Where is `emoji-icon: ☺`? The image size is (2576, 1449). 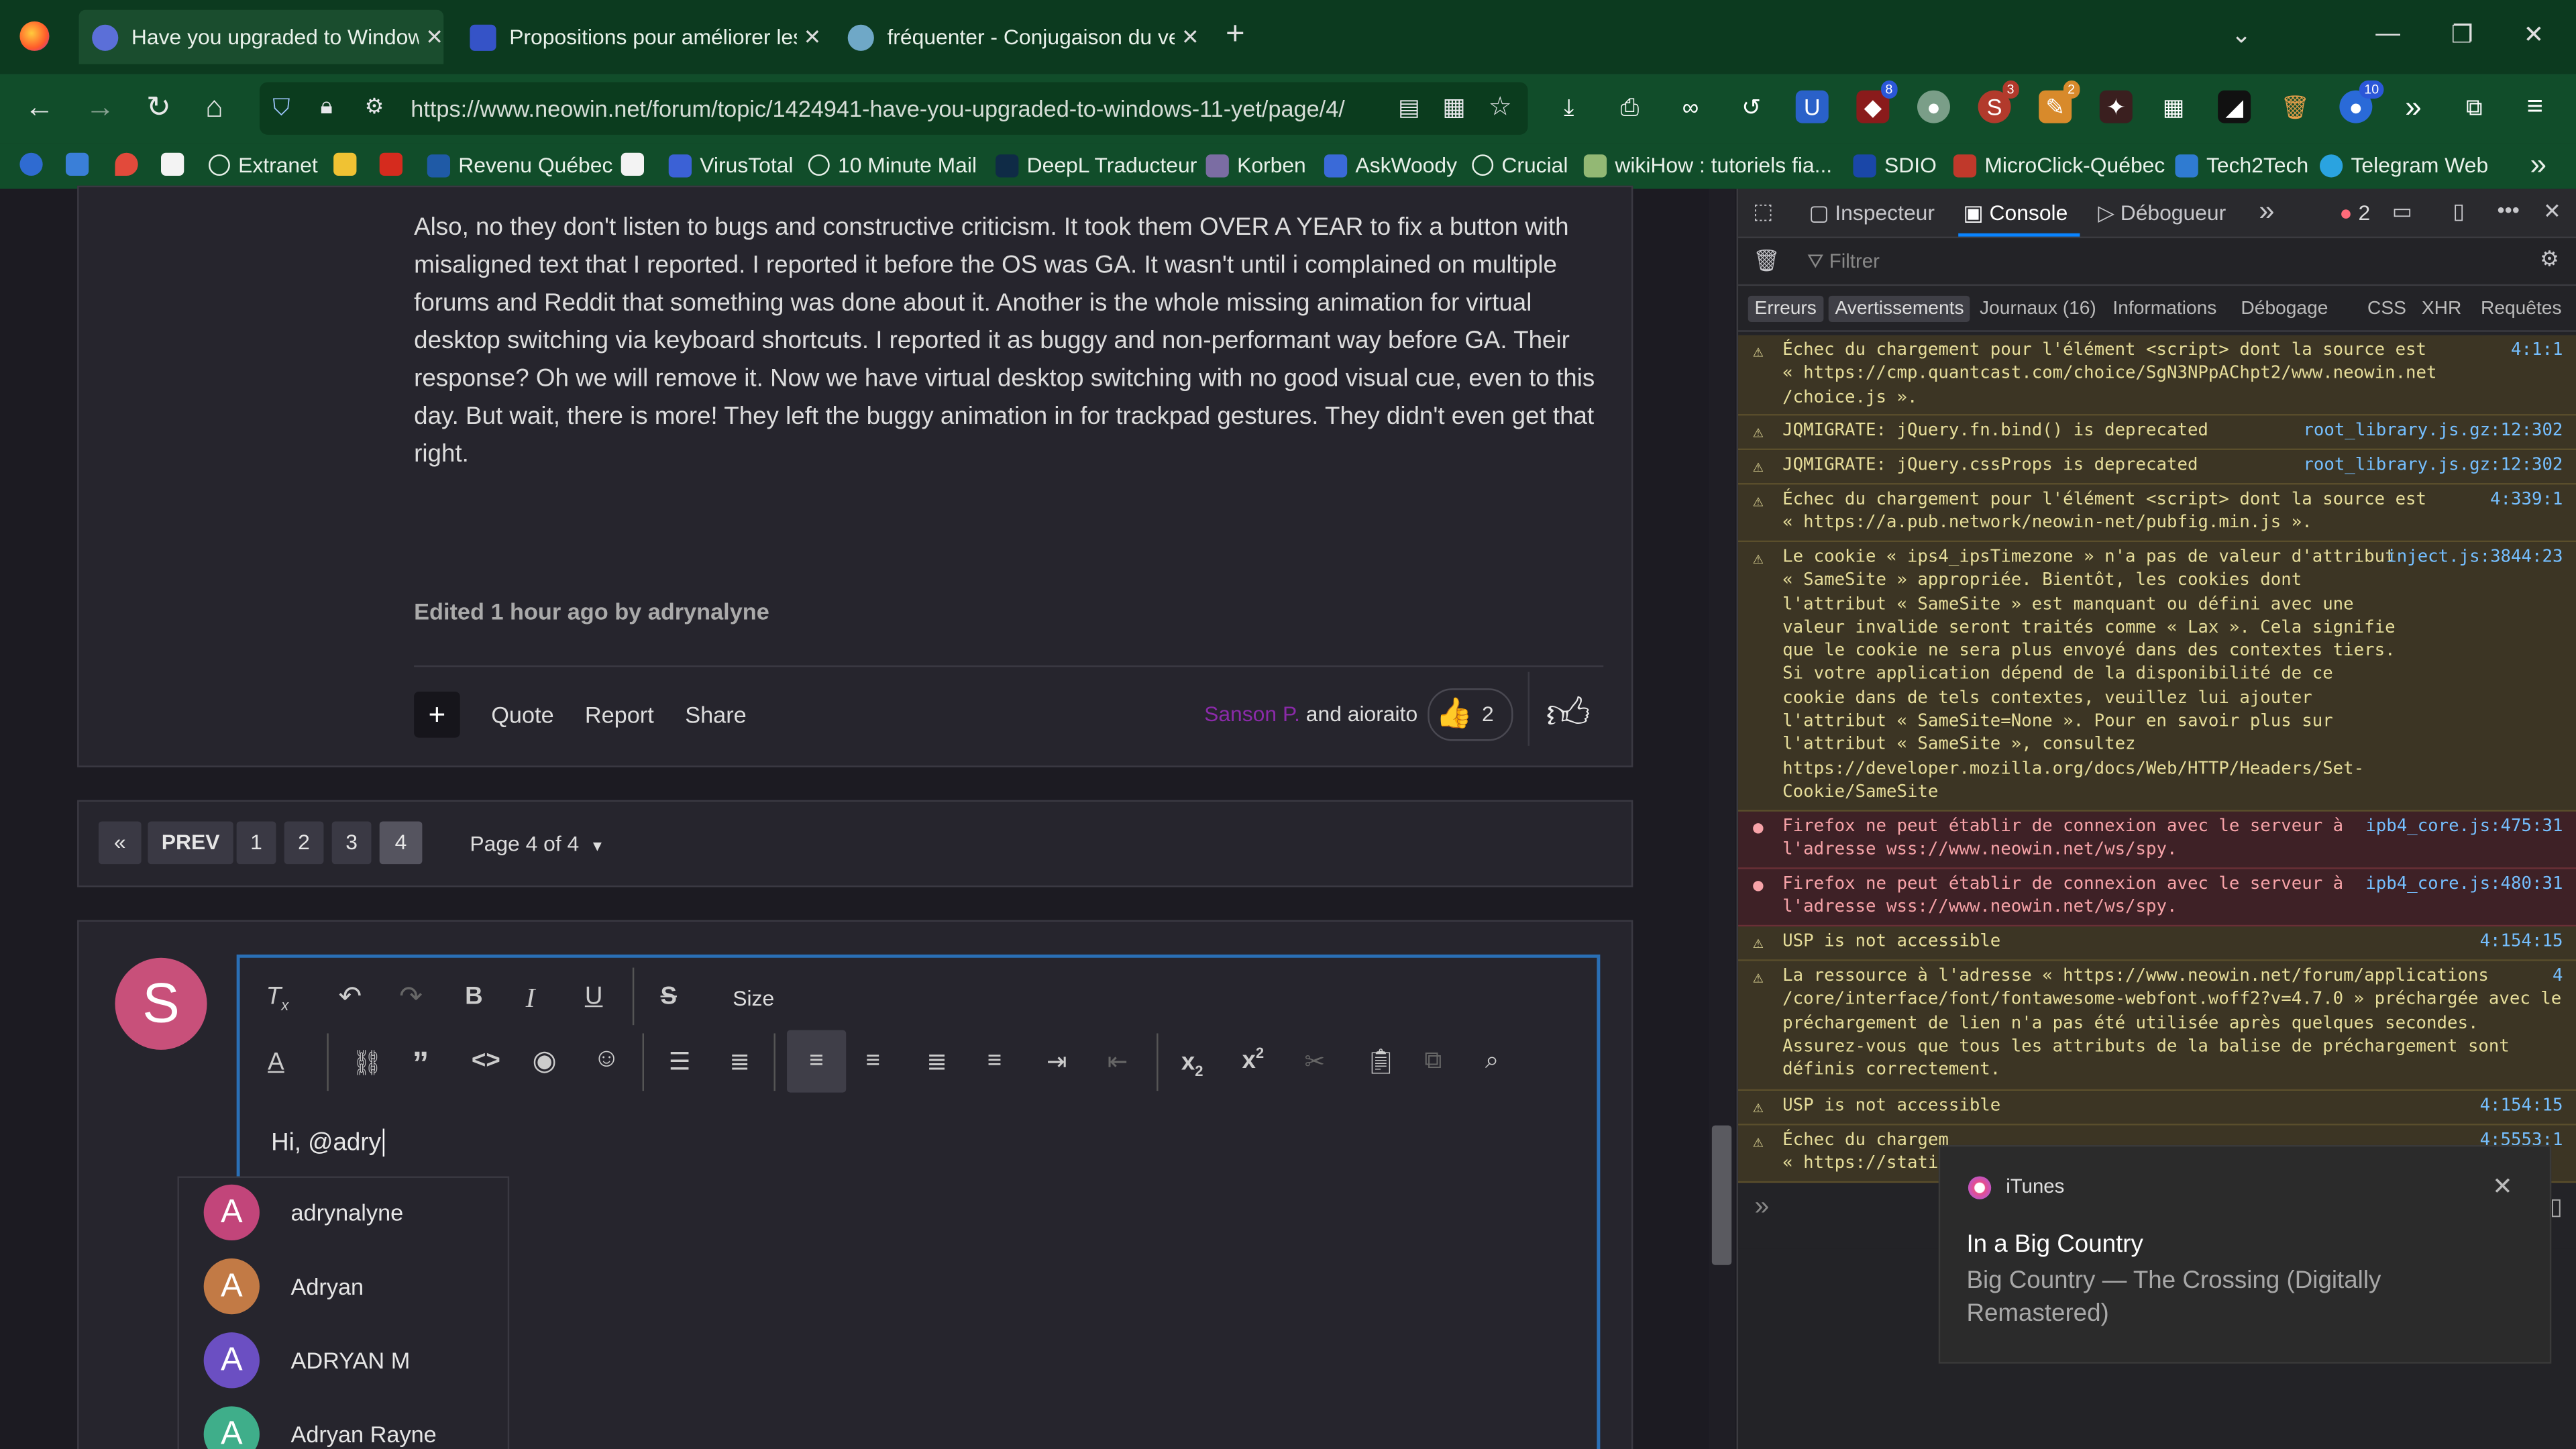
emoji-icon: ☺ is located at coordinates (606, 1060).